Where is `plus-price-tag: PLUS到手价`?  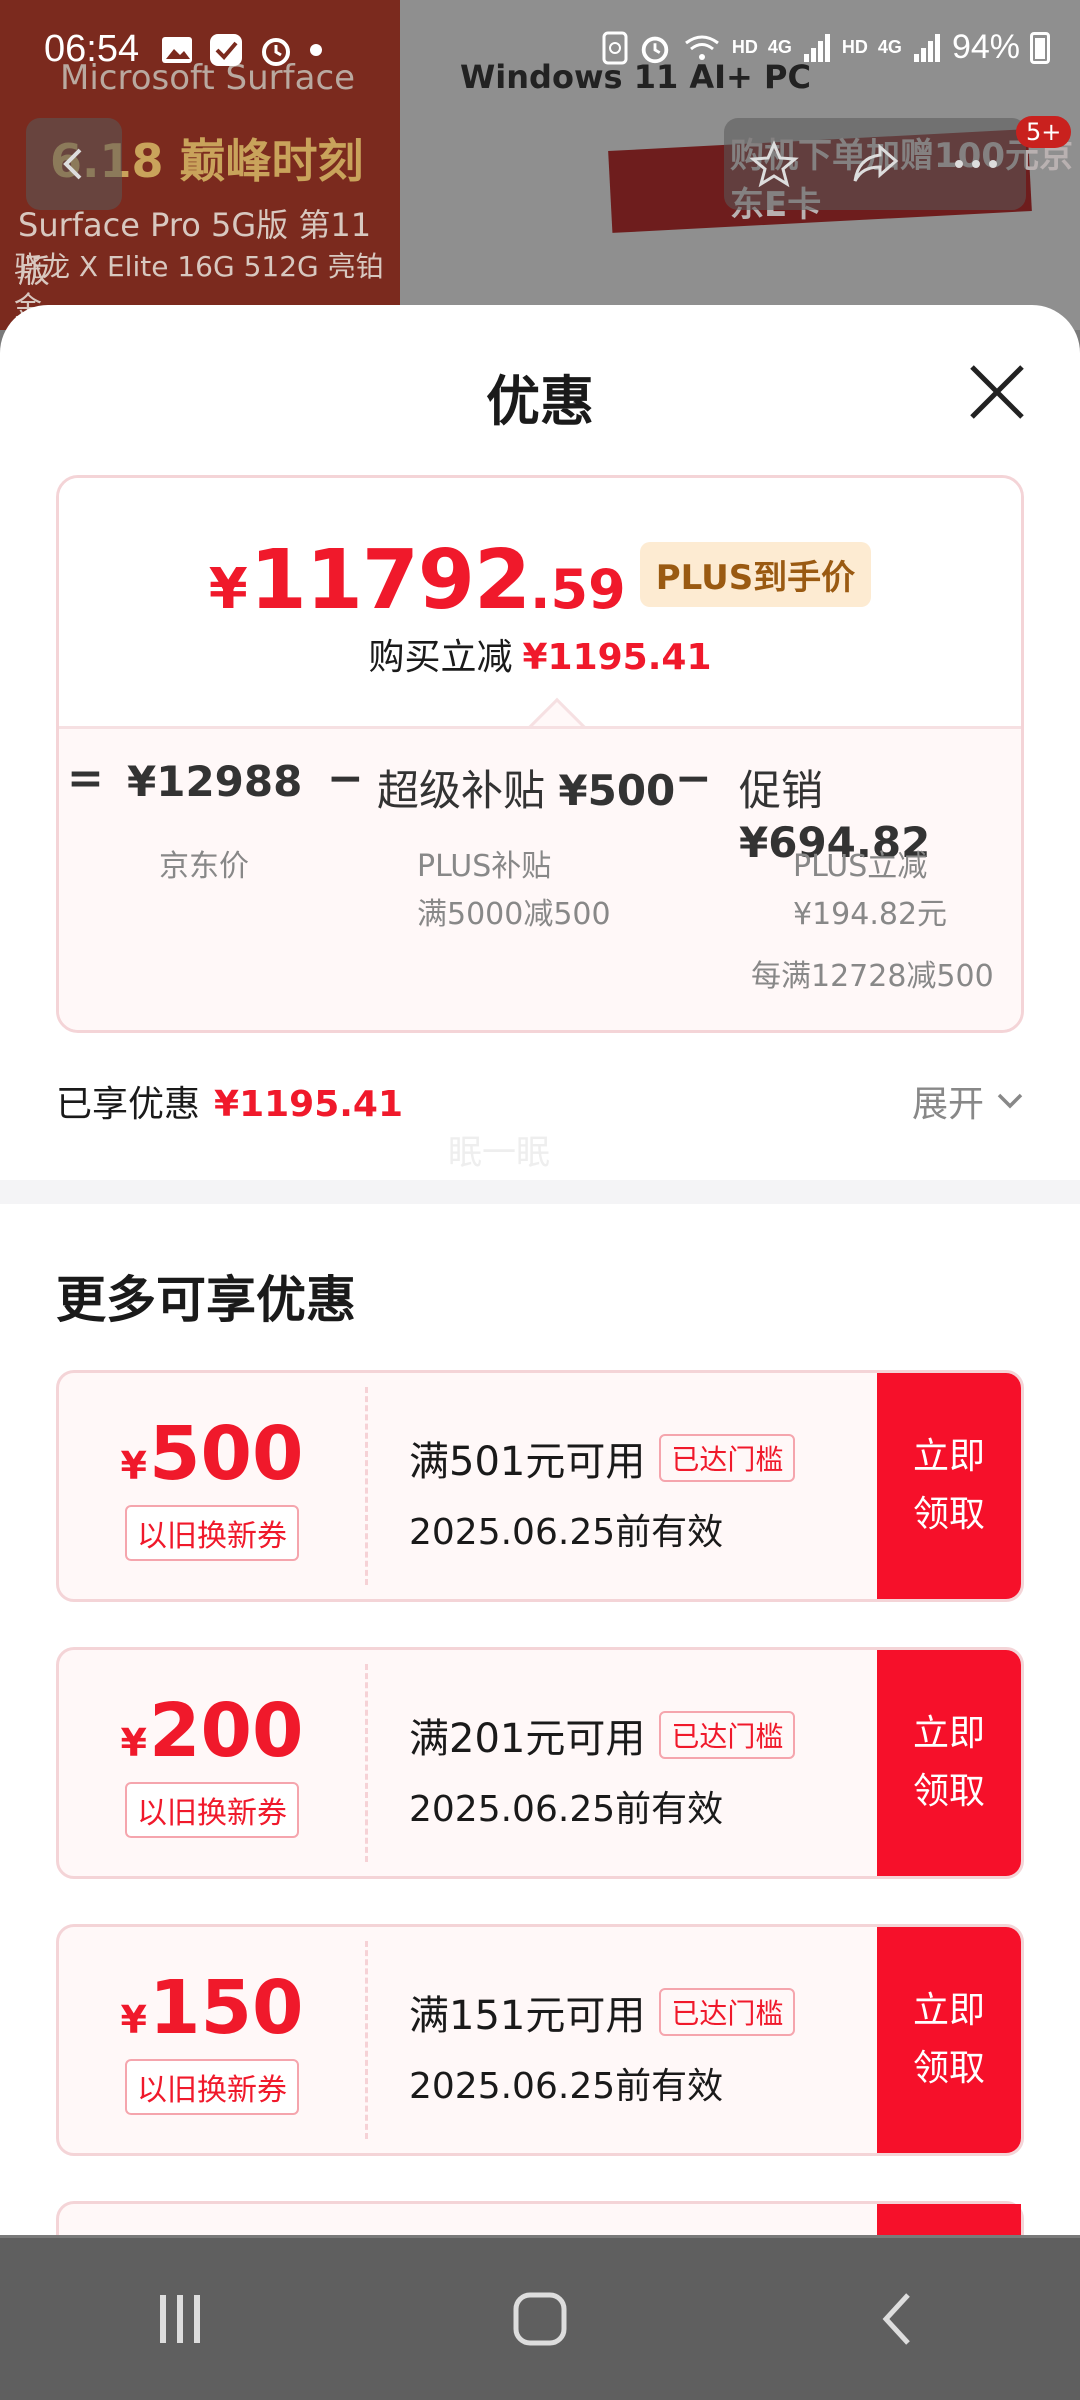
plus-price-tag: PLUS到手价 is located at coordinates (755, 574).